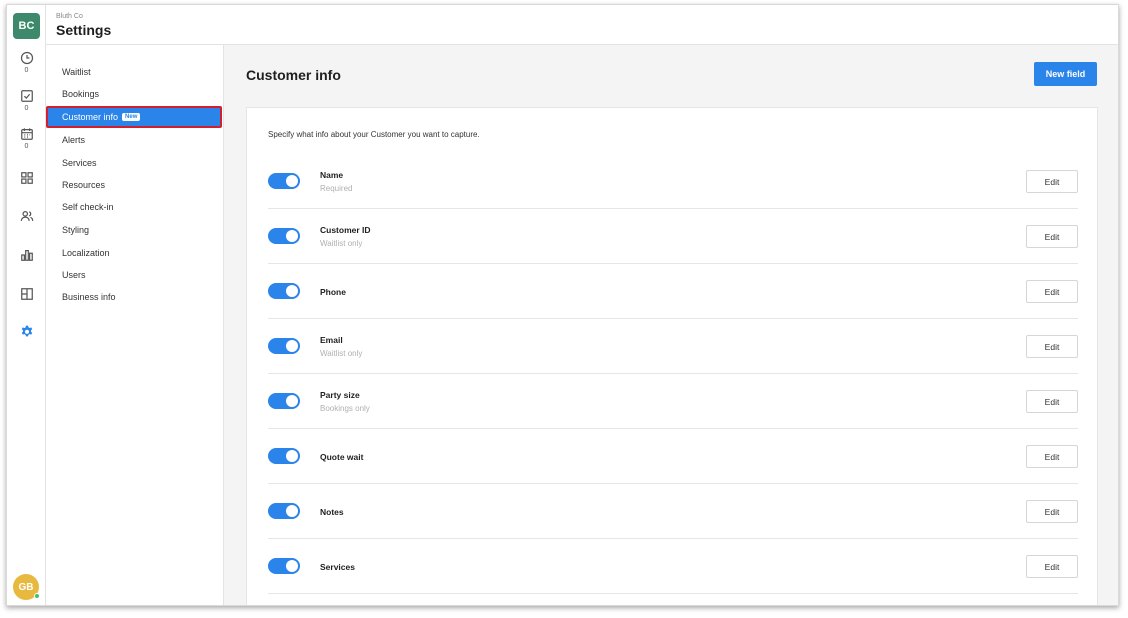 Image resolution: width=1128 pixels, height=618 pixels. What do you see at coordinates (673, 236) in the screenshot?
I see `field-row-customer-id: Customer ID Waitlist only Edit` at bounding box center [673, 236].